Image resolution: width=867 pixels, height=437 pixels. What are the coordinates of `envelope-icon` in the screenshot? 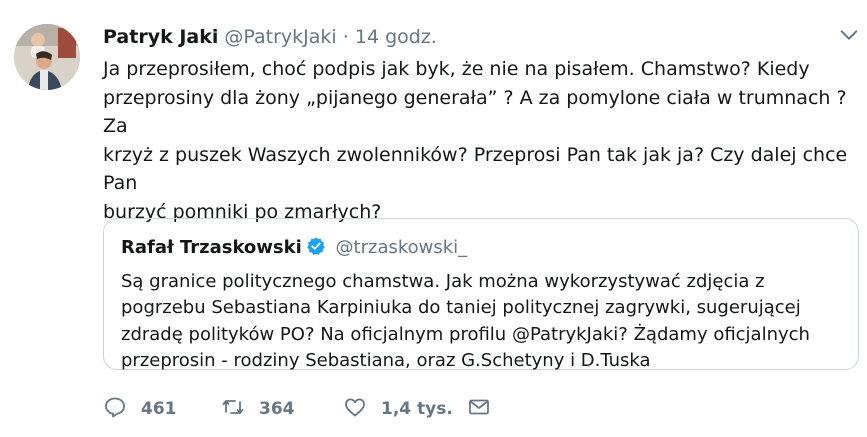 It's located at (479, 409).